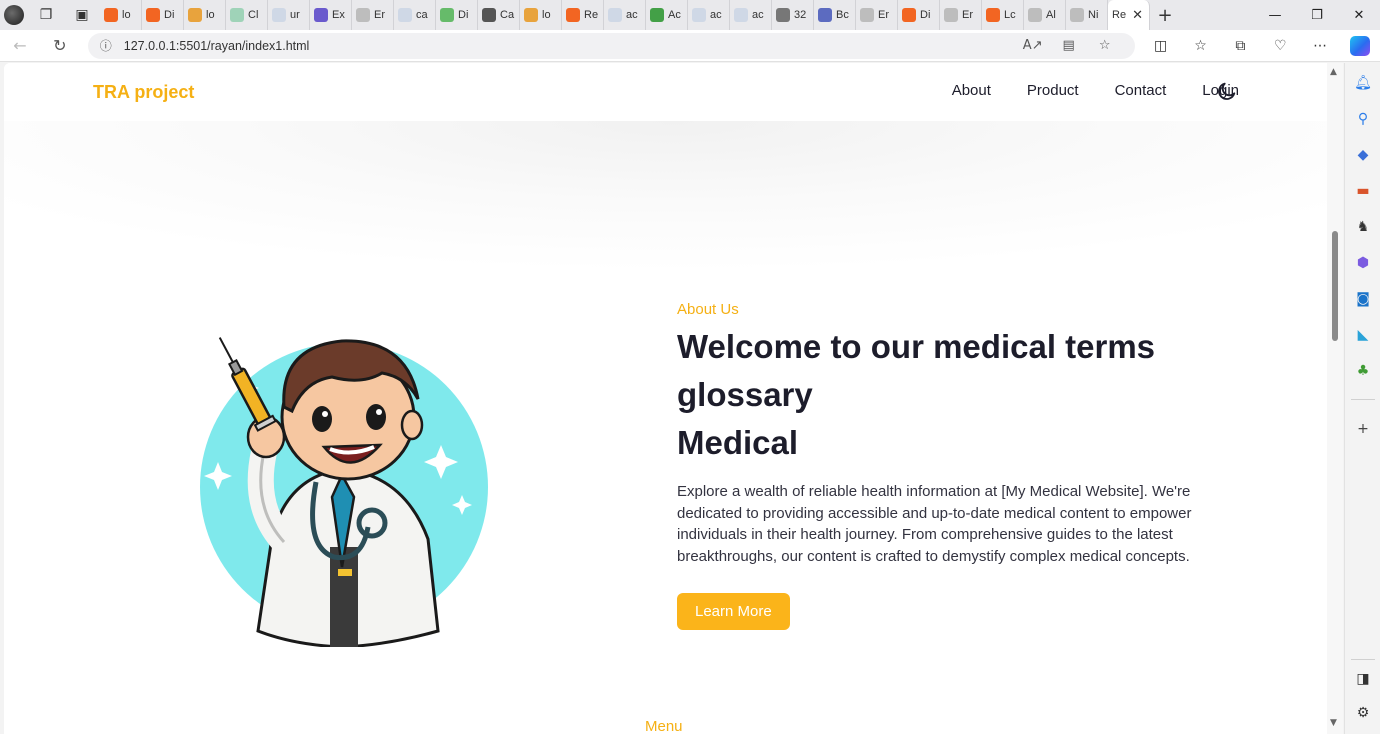 The height and width of the screenshot is (734, 1380). I want to click on immersive-reader-icon: ▤, so click(1069, 45).